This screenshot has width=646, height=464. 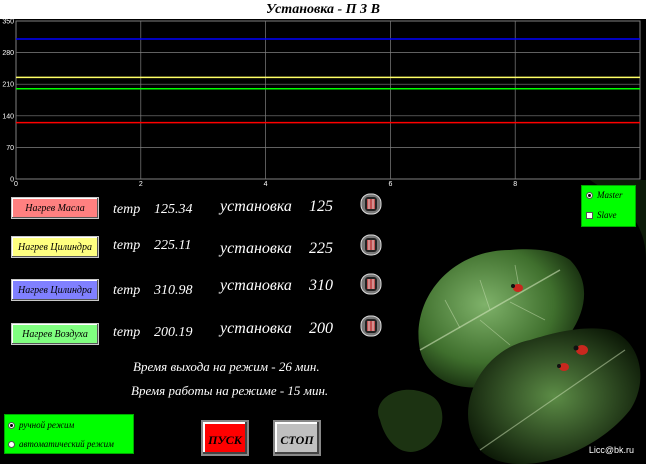 I want to click on y-tick-label: 70, so click(x=10, y=148).